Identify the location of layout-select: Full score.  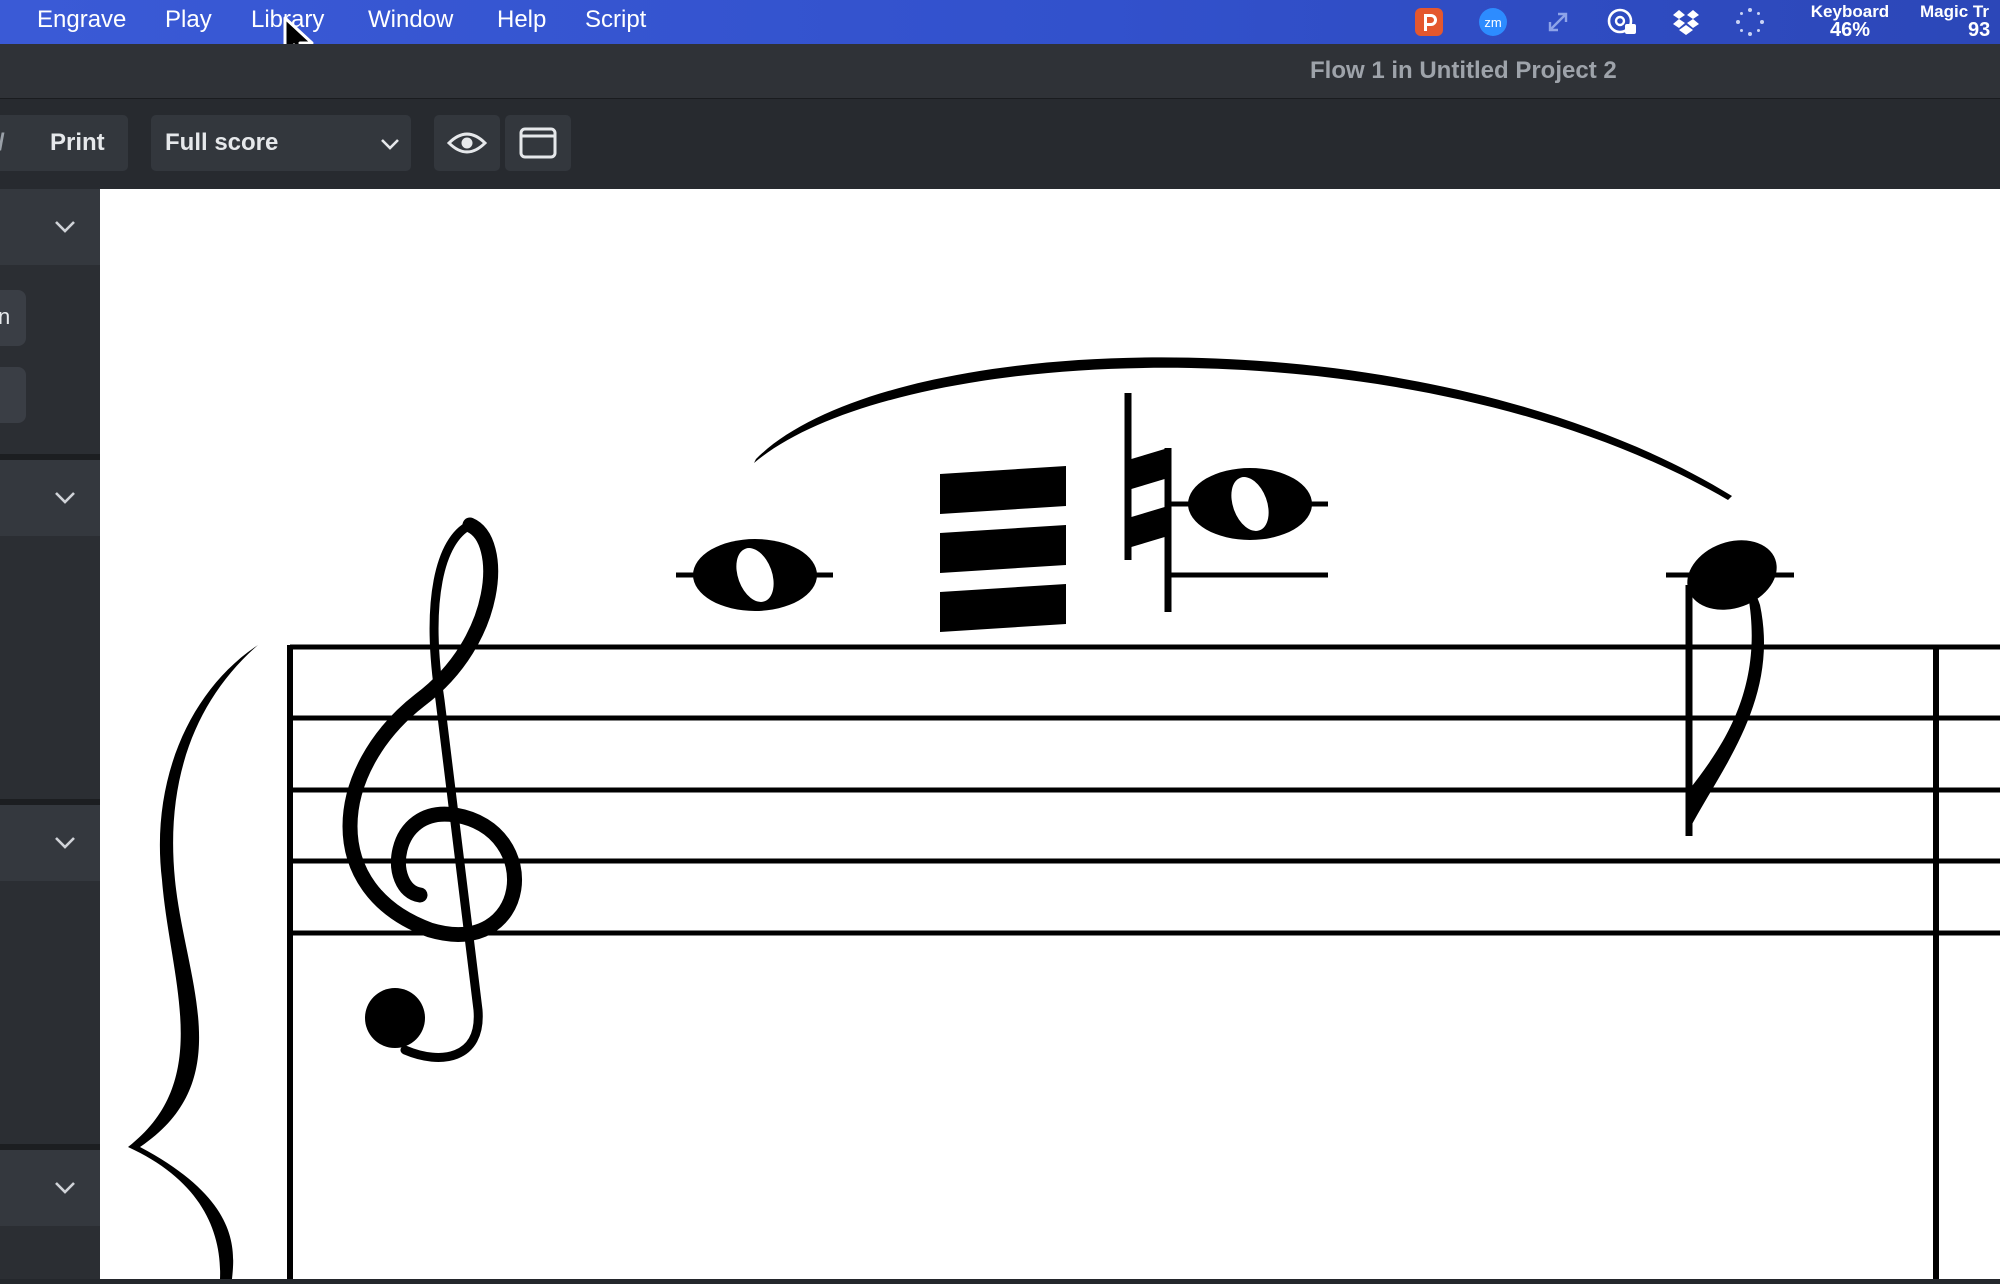
(281, 143).